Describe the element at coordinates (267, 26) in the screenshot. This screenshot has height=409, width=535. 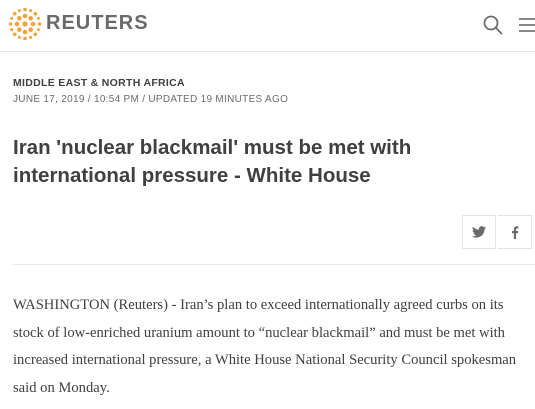
I see `site-header: REUTERS` at that location.